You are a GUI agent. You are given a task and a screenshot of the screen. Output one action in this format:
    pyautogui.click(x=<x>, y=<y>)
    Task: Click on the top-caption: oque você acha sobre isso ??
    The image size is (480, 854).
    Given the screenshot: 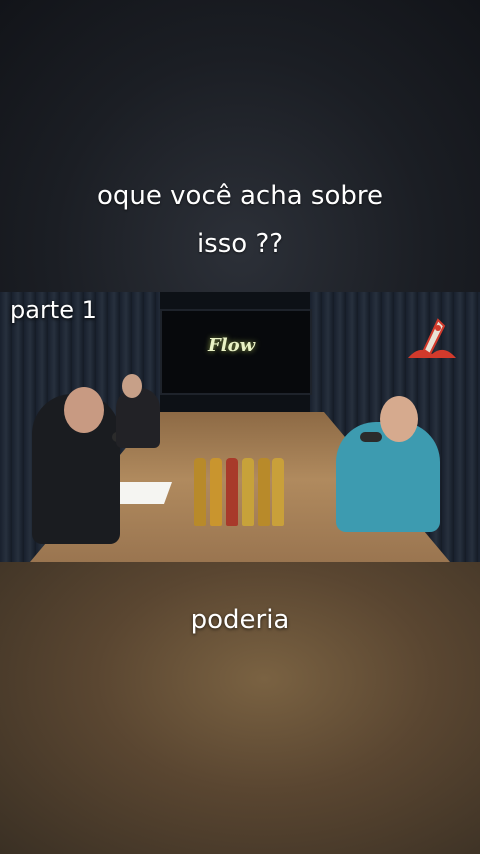 What is the action you would take?
    pyautogui.click(x=240, y=220)
    